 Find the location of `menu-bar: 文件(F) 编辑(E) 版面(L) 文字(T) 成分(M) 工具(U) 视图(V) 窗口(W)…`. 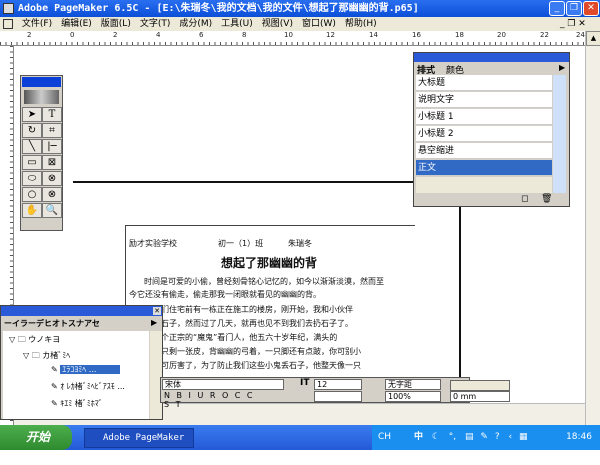

menu-bar: 文件(F) 编辑(E) 版面(L) 文字(T) 成分(M) 工具(U) 视图(V) 窗口(W)… is located at coordinates (300, 24).